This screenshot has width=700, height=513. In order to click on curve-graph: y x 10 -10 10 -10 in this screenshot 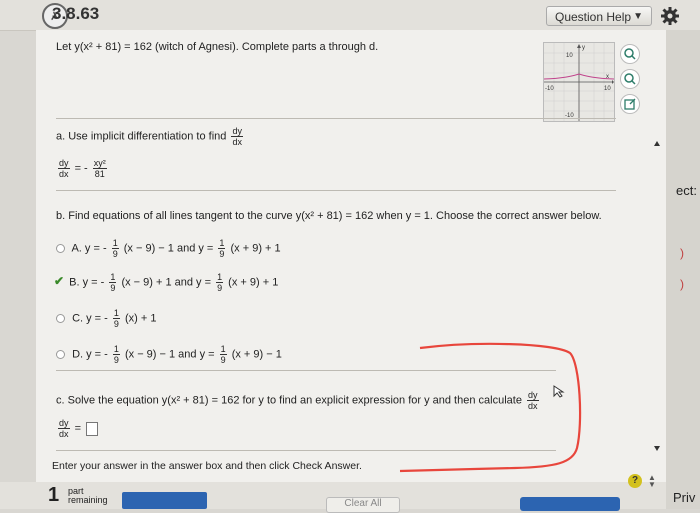, I will do `click(579, 82)`.